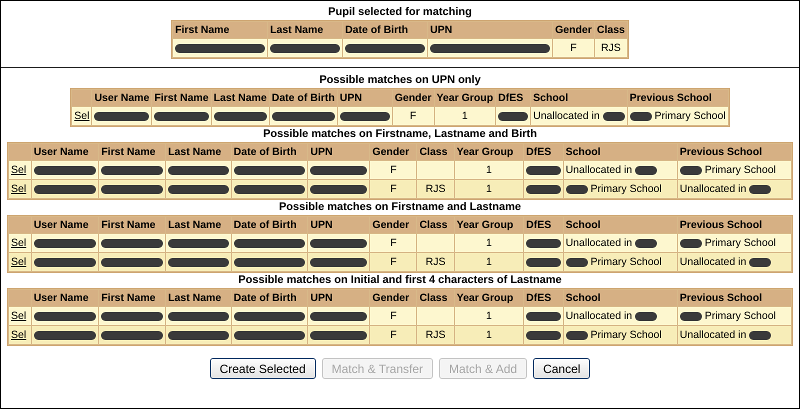  Describe the element at coordinates (61, 225) in the screenshot. I see `column-header: User Name` at that location.